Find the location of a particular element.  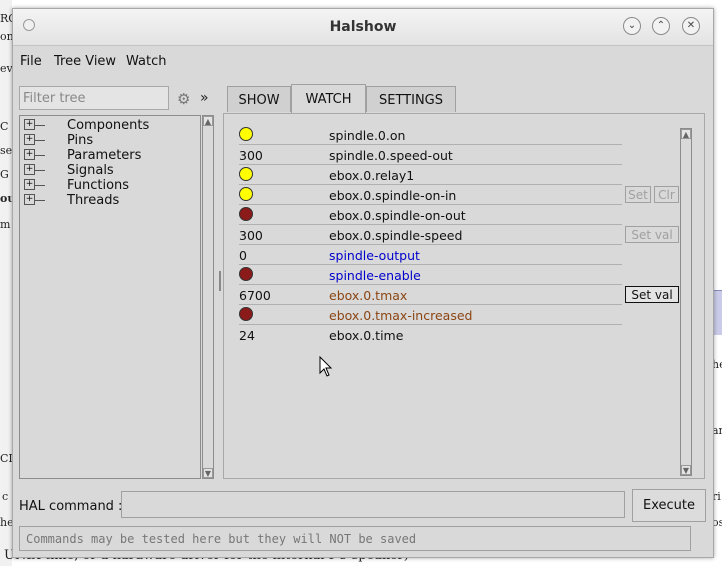

background-text: m is located at coordinates (5, 224).